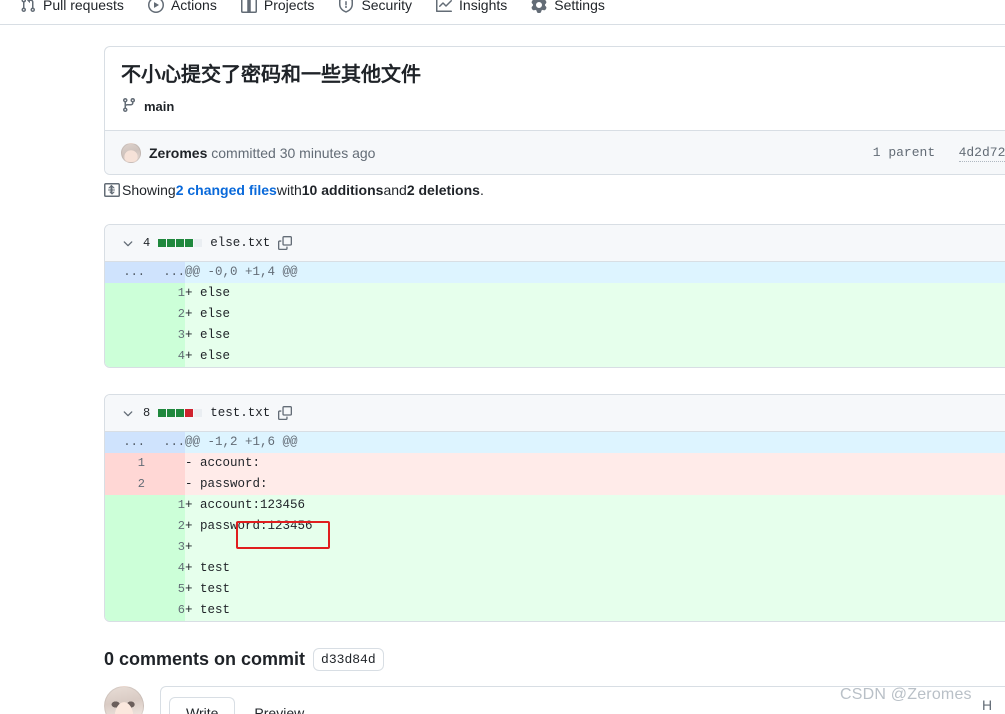 This screenshot has height=714, width=1005. I want to click on nav-item-insights: Insights, so click(471, 11).